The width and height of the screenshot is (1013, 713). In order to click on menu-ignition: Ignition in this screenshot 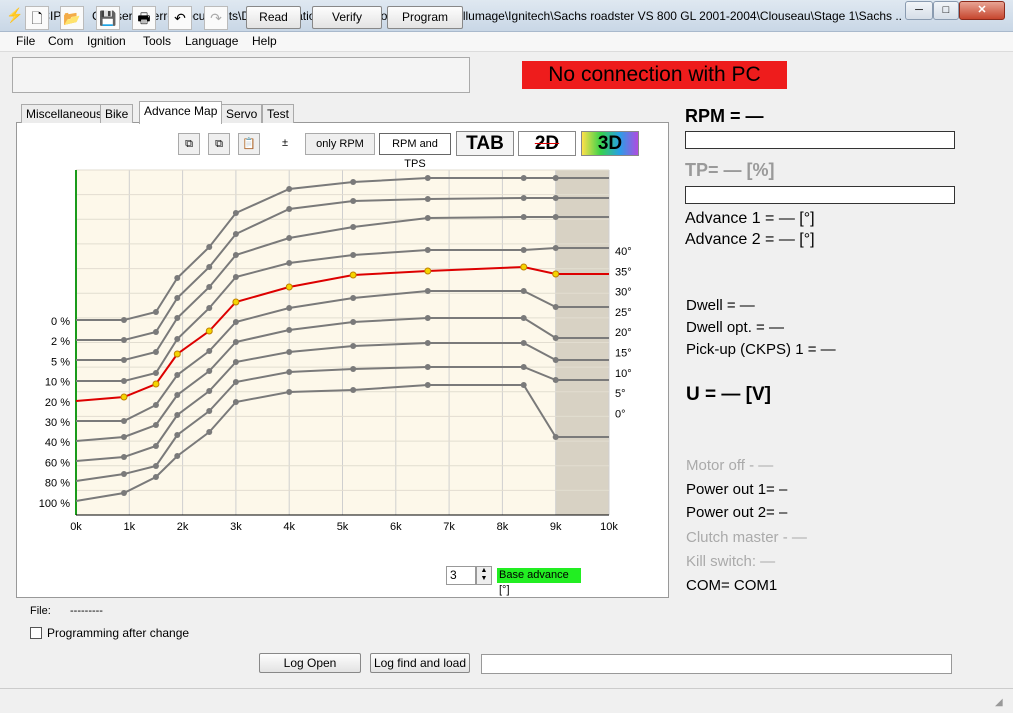, I will do `click(106, 41)`.